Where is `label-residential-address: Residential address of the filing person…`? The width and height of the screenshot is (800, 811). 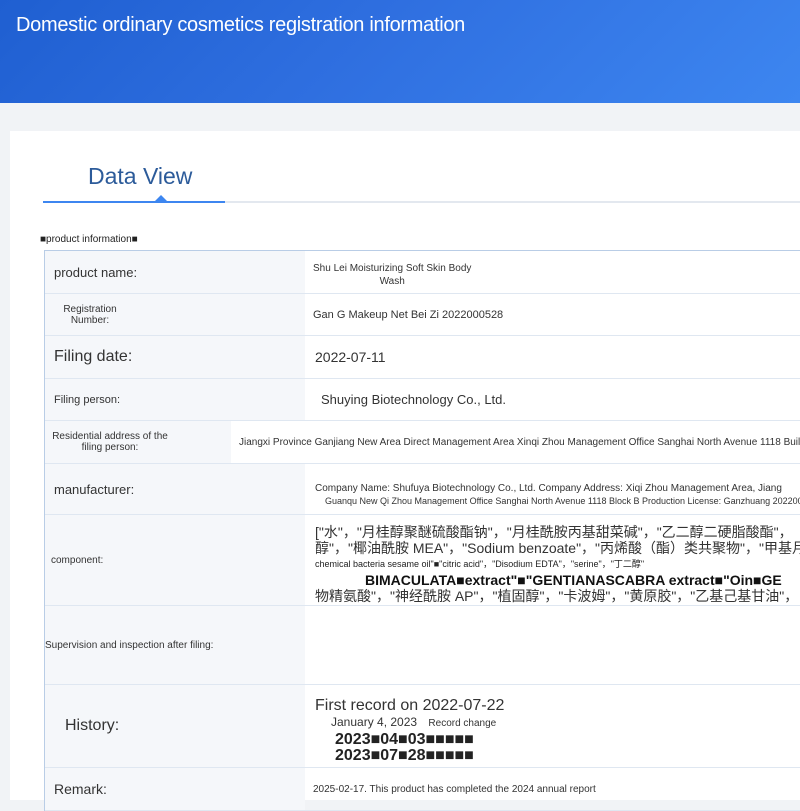
label-residential-address: Residential address of the filing person… is located at coordinates (110, 442).